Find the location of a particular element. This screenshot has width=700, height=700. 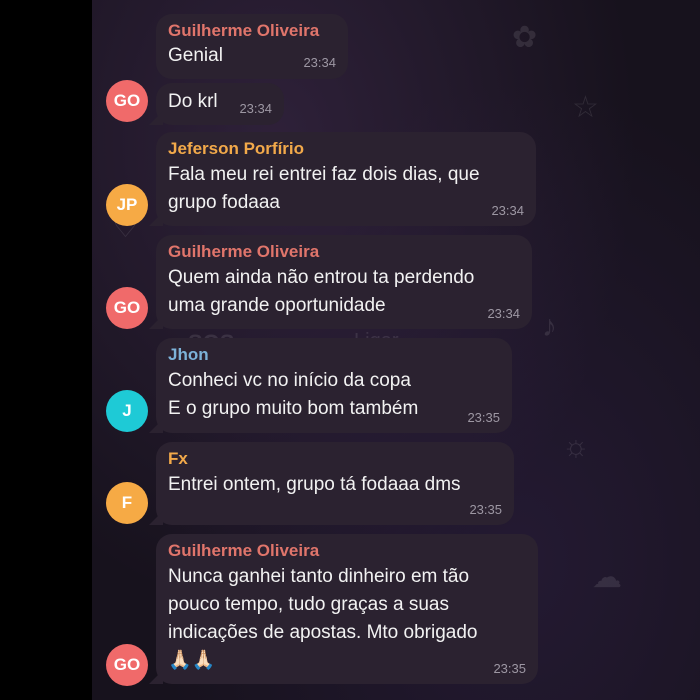

message-bubble: Do krl 23:34 is located at coordinates (220, 104).